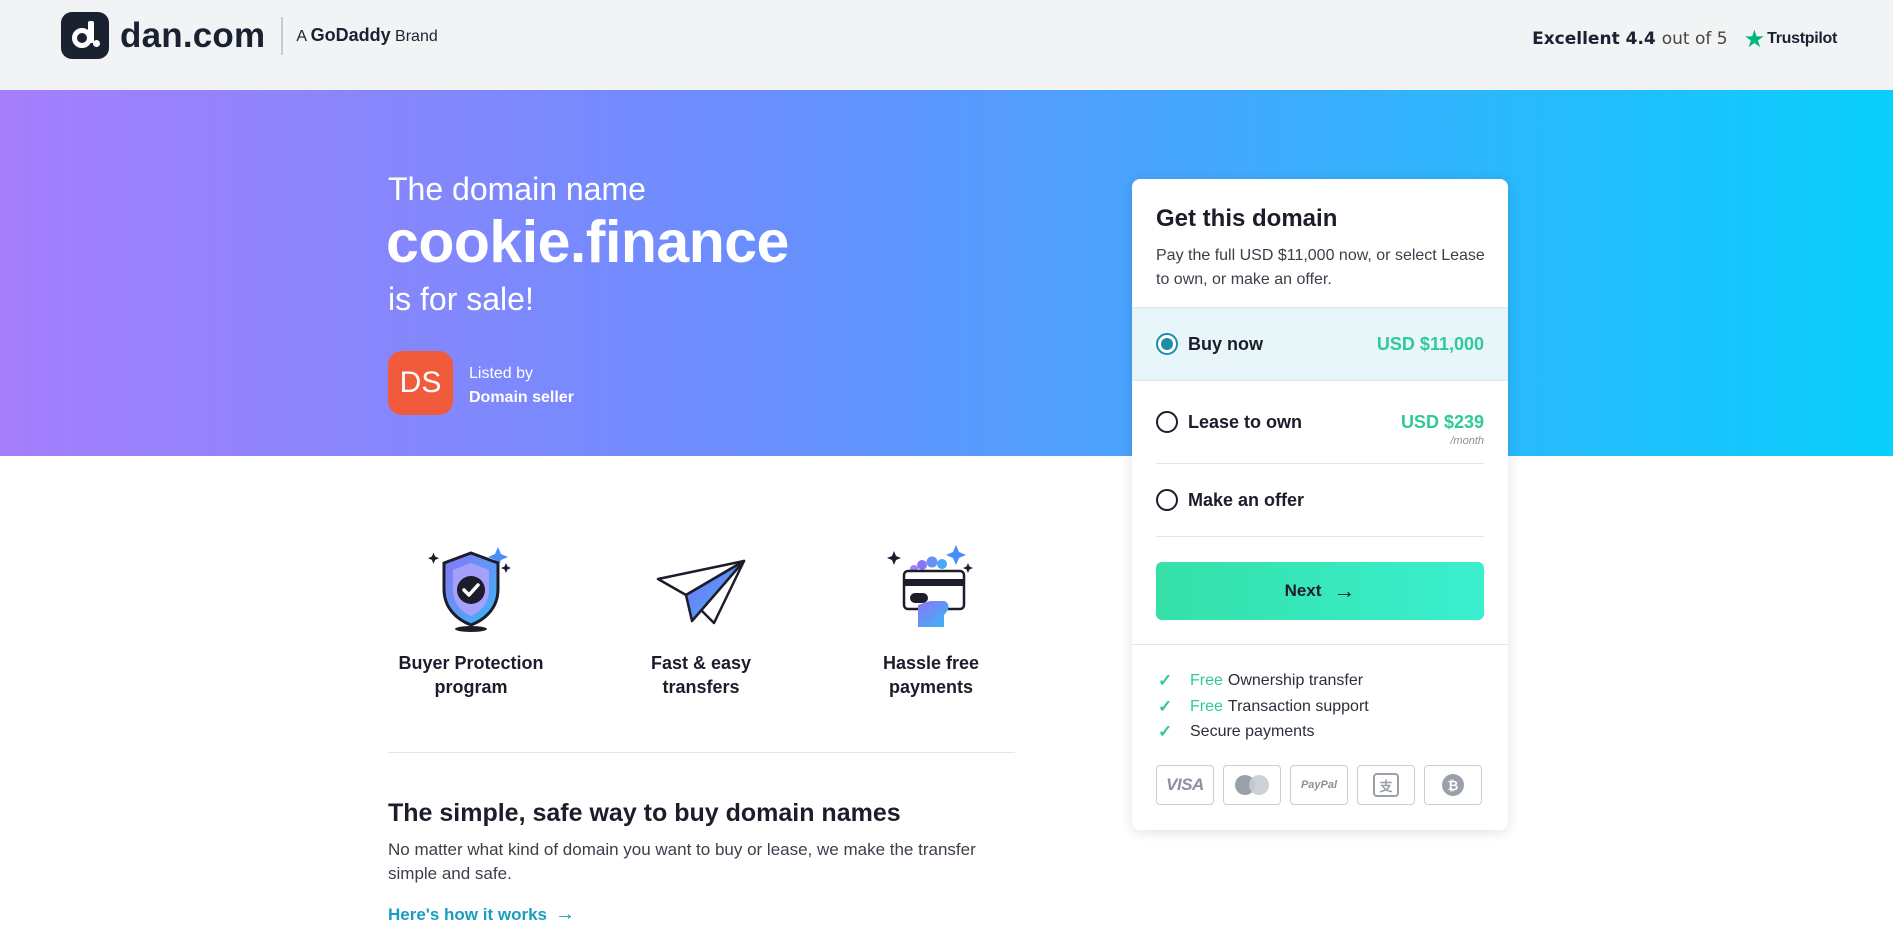  Describe the element at coordinates (701, 592) in the screenshot. I see `paper-plane-icon` at that location.